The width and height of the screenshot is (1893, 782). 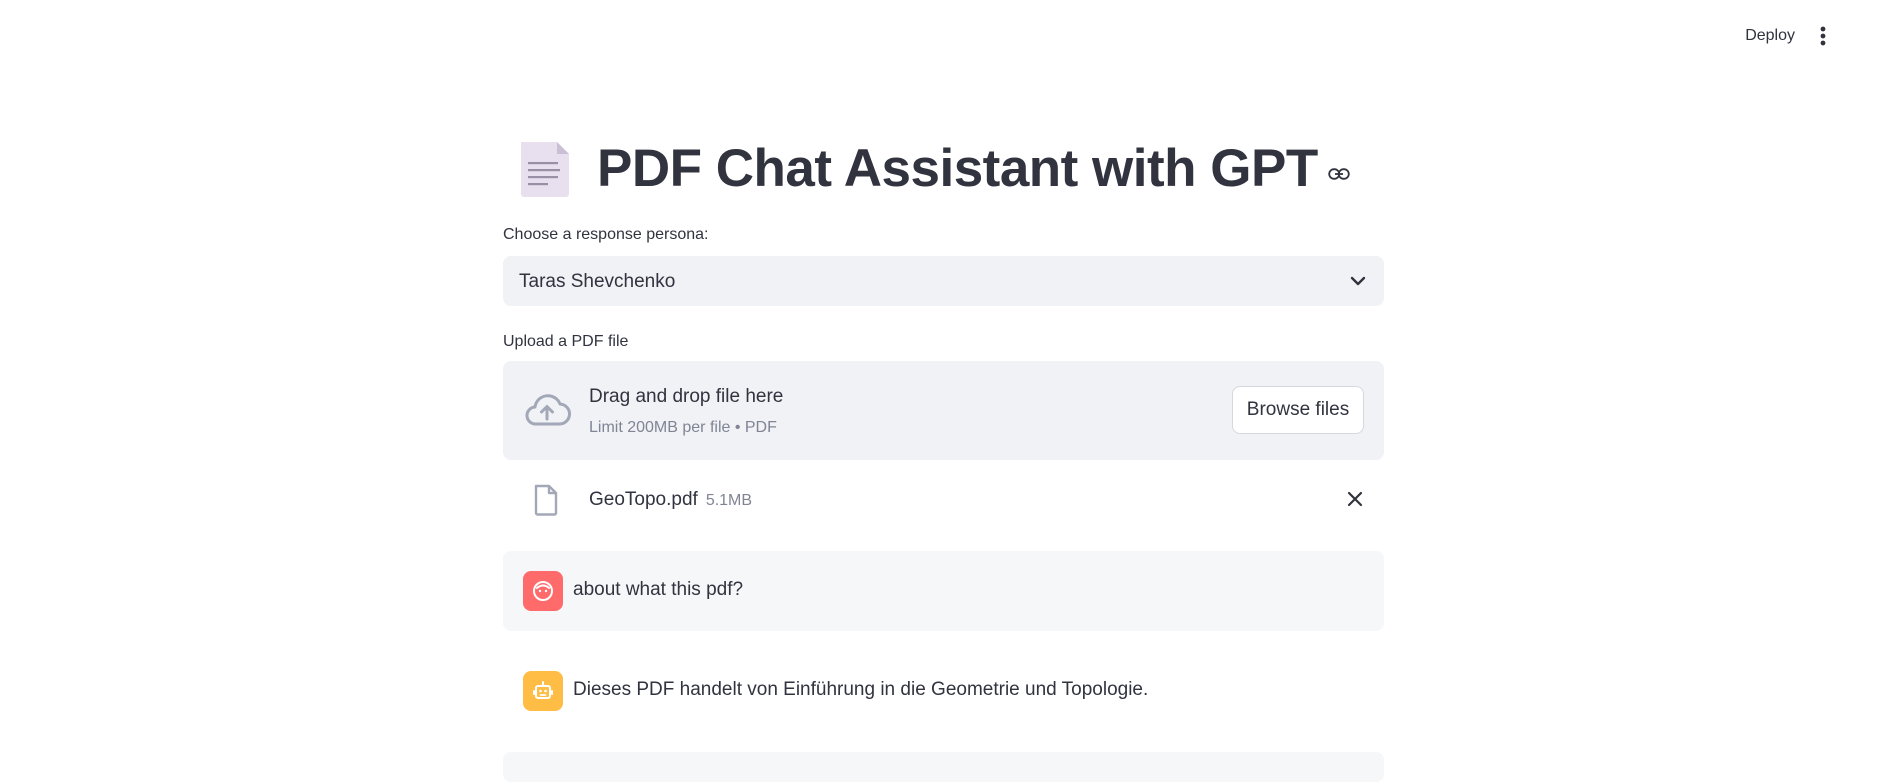 I want to click on close-icon, so click(x=1355, y=499).